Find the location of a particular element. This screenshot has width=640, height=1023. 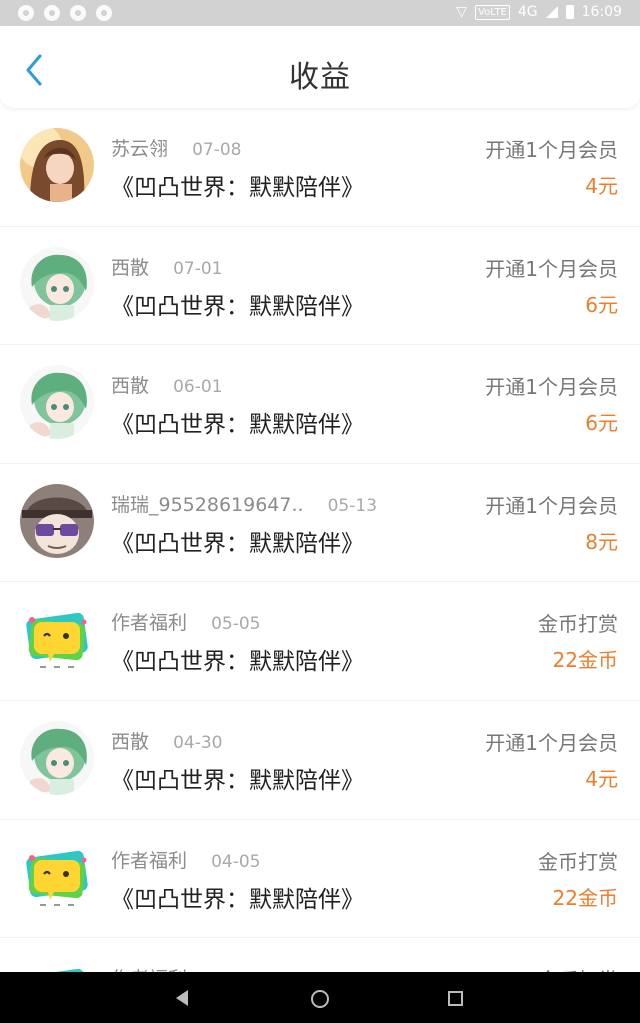

list-item: 苏云翎 07-08 《凹凸世界：默默陪伴》 开通1个月会员 4元 is located at coordinates (320, 167).